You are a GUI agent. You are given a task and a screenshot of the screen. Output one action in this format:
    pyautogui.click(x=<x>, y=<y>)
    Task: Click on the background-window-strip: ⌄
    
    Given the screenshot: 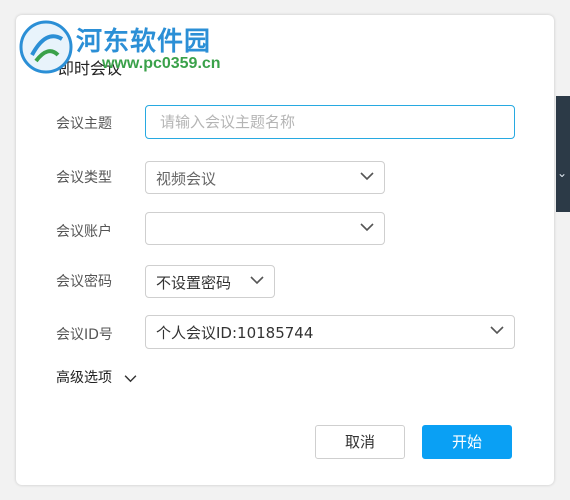 What is the action you would take?
    pyautogui.click(x=563, y=154)
    